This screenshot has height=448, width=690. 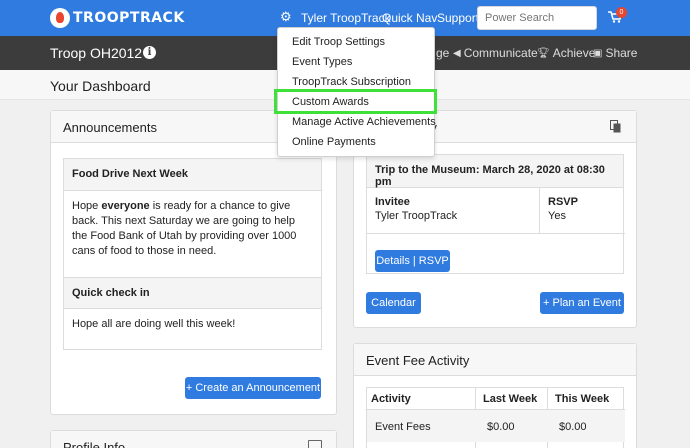 I want to click on event-invitee-row: Invitee Tyler TroopTrack RSVP Yes, so click(x=496, y=211).